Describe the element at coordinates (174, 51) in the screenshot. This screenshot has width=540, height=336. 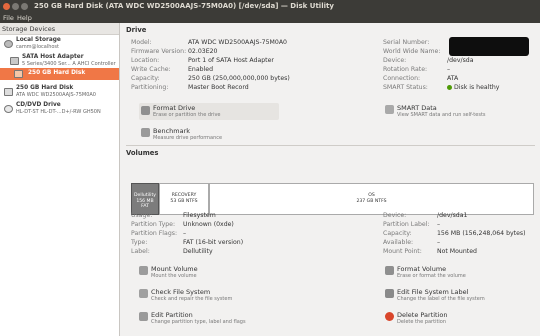
I see `drive-firmware-row: Firmware Version: 02.03E20` at that location.